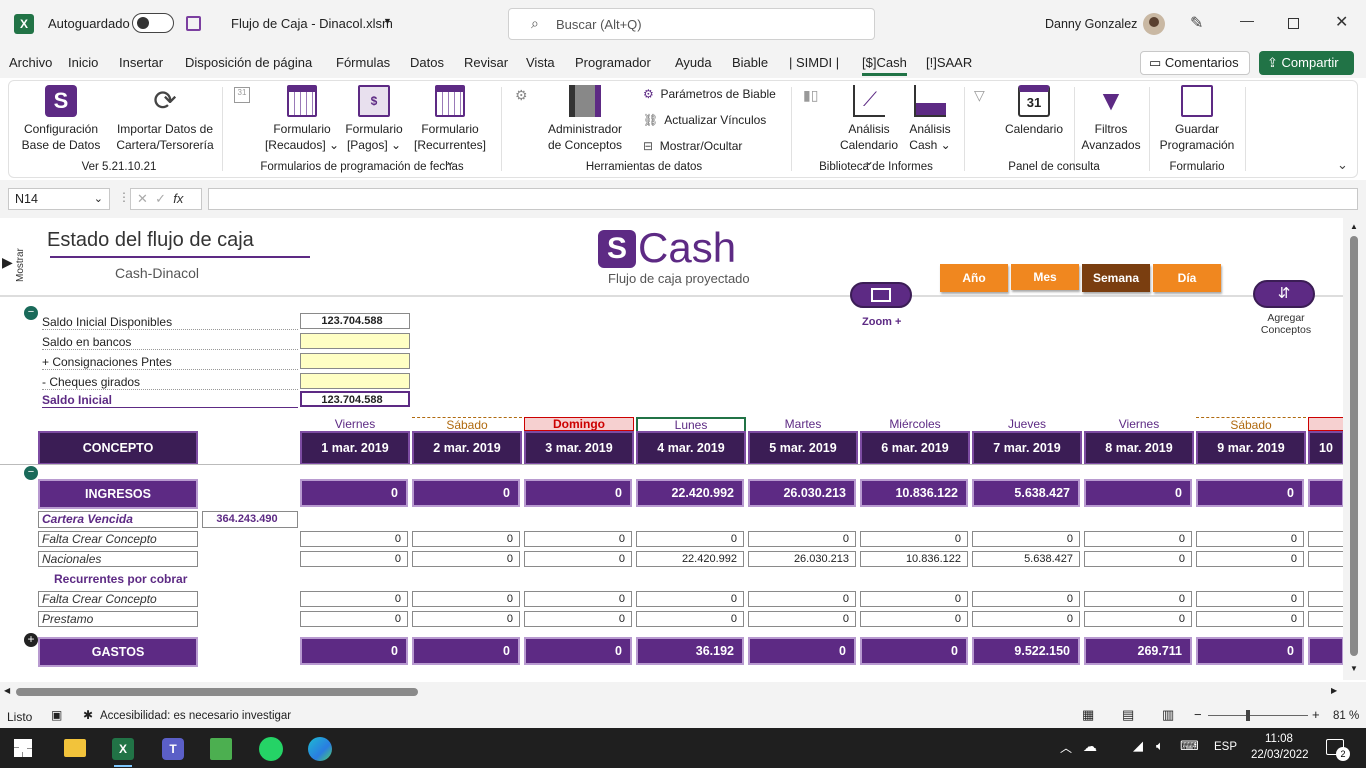 The image size is (1366, 768). What do you see at coordinates (1138, 651) in the screenshot?
I see `total-cell: 269.711` at bounding box center [1138, 651].